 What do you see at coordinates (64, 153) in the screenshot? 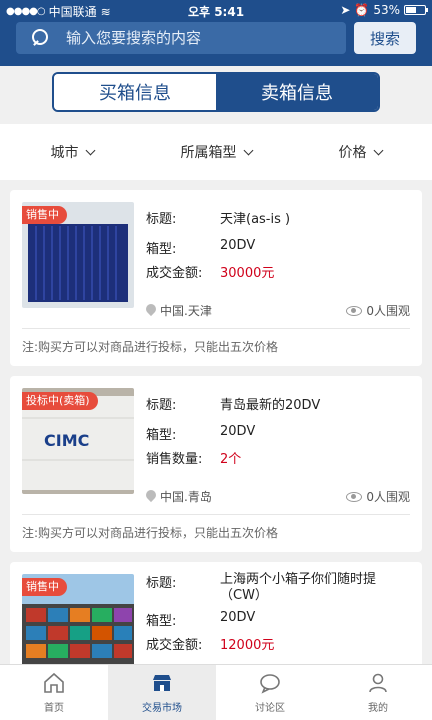
I see `filter-city-label: 城市` at bounding box center [64, 153].